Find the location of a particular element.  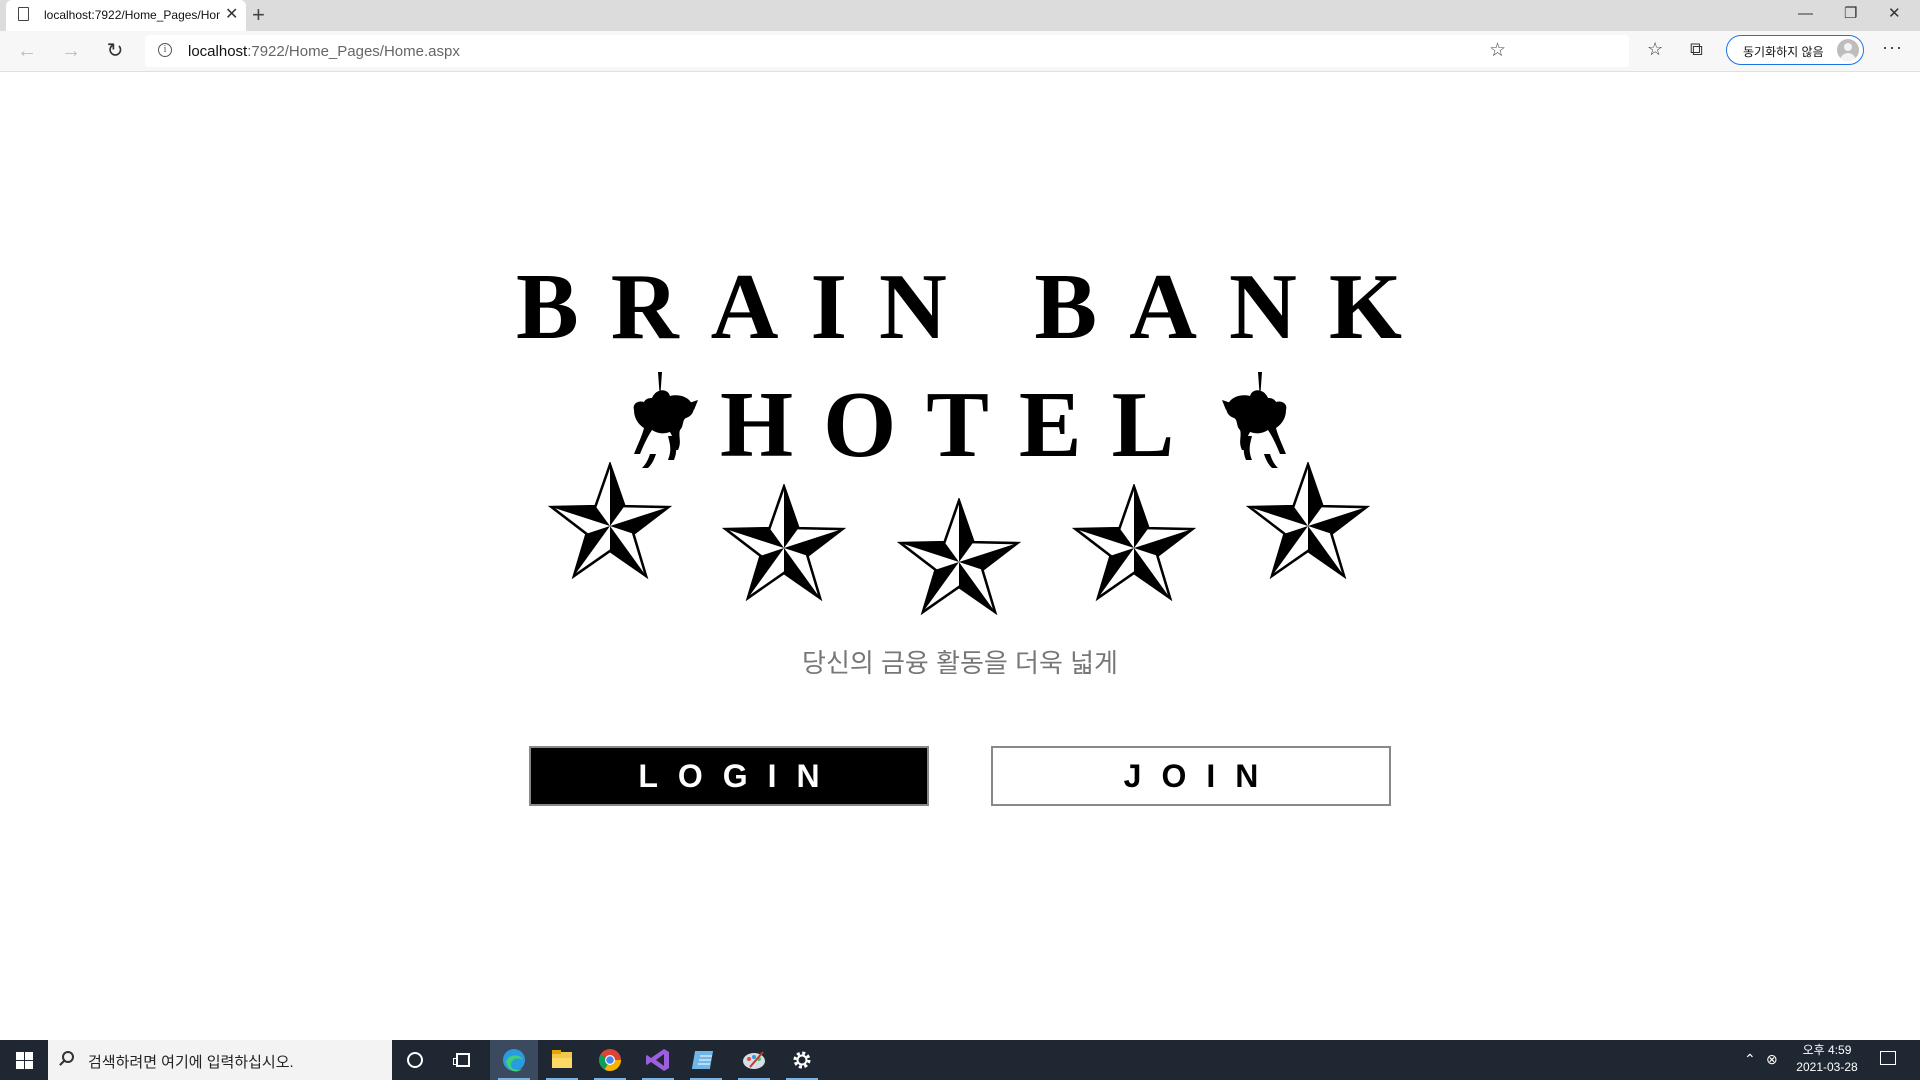

taskbar-search: 검색하려면 여기에 입력하십시오. is located at coordinates (220, 1060).